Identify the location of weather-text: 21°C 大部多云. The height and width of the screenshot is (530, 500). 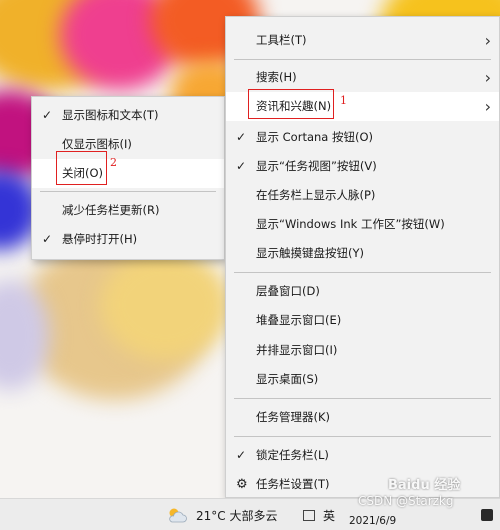
(237, 516).